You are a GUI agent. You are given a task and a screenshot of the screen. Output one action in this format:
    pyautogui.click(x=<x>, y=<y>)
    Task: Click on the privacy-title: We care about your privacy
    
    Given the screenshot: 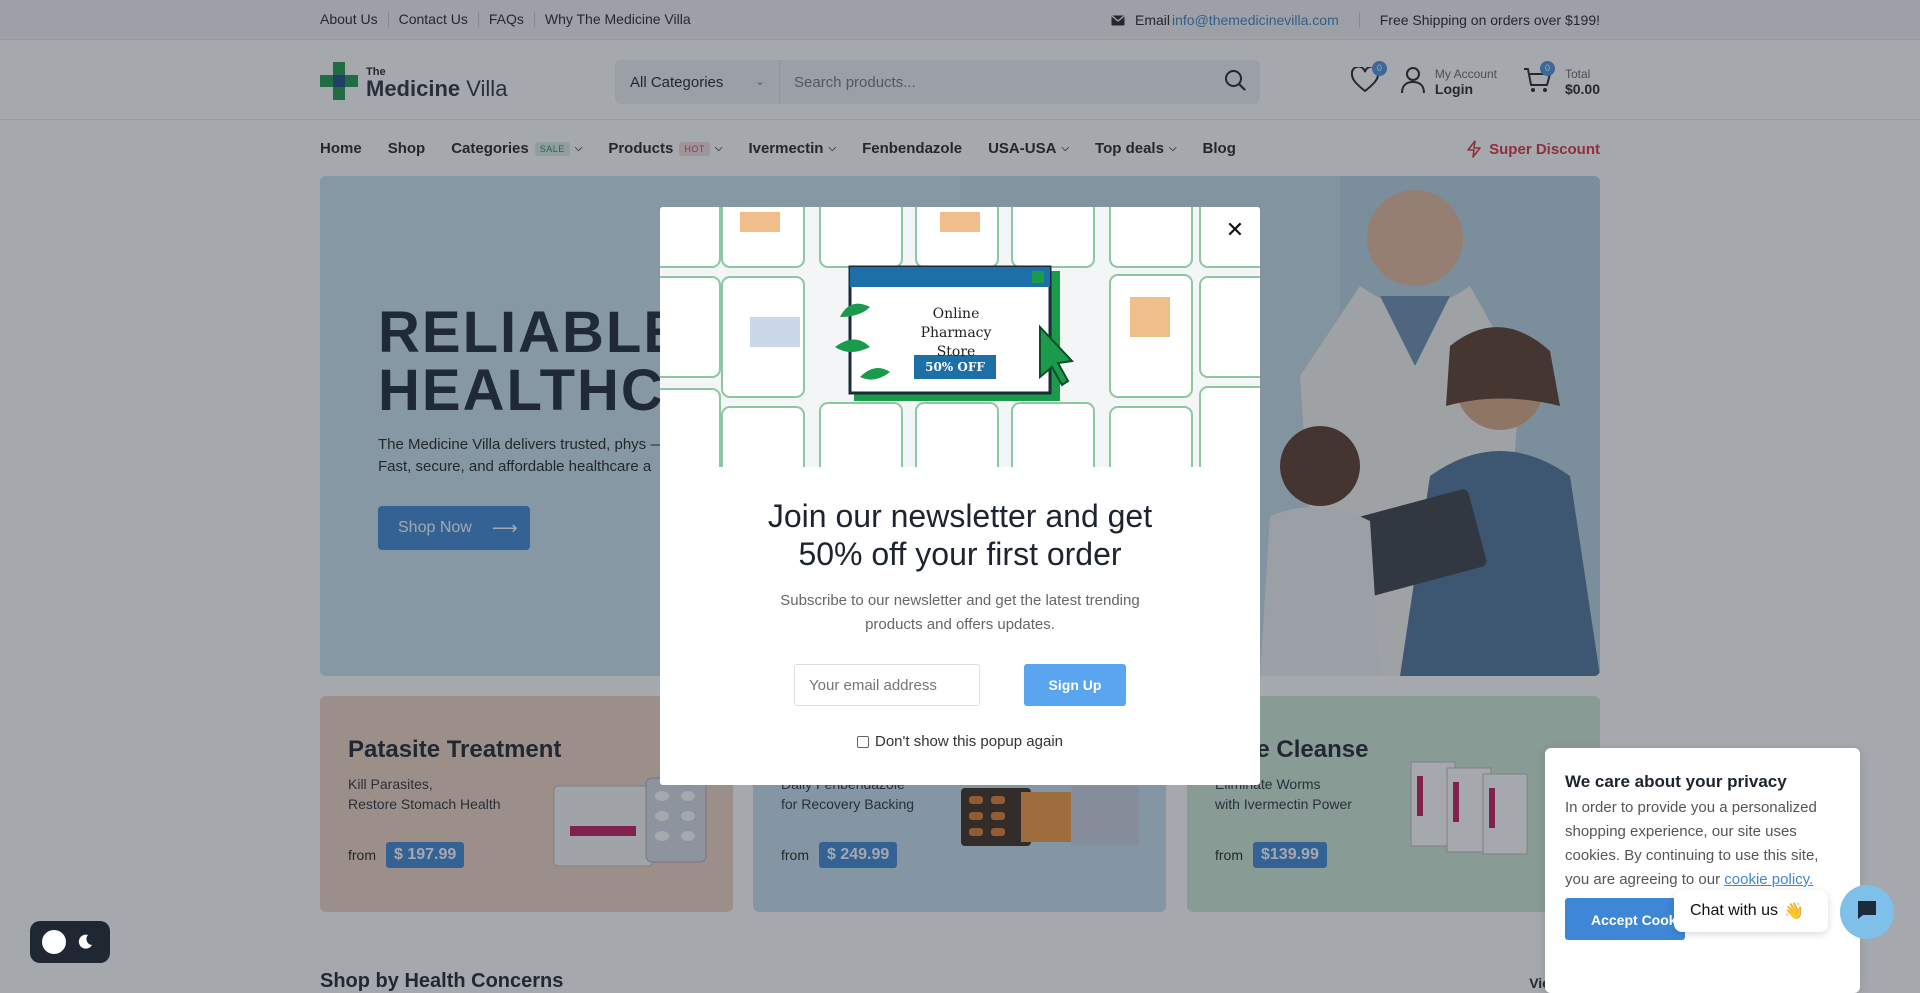 What is the action you would take?
    pyautogui.click(x=1676, y=781)
    